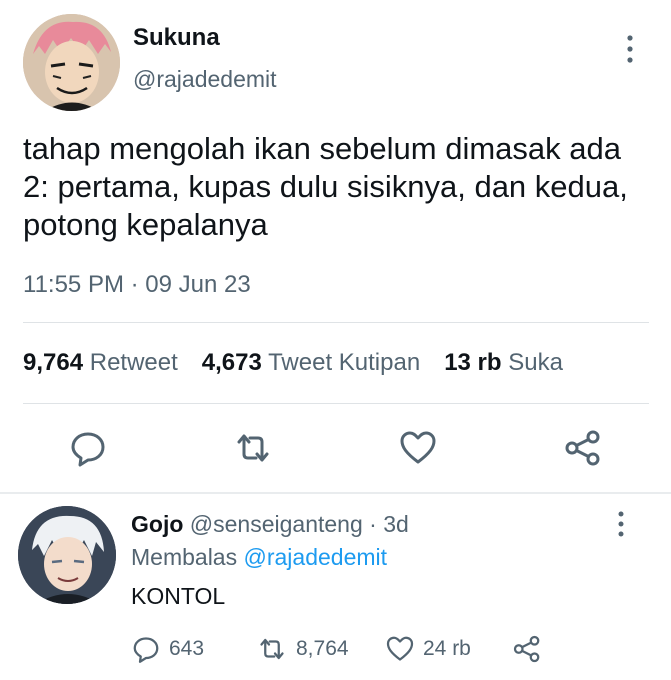  What do you see at coordinates (503, 363) in the screenshot?
I see `like-stat: 13 rb Suka` at bounding box center [503, 363].